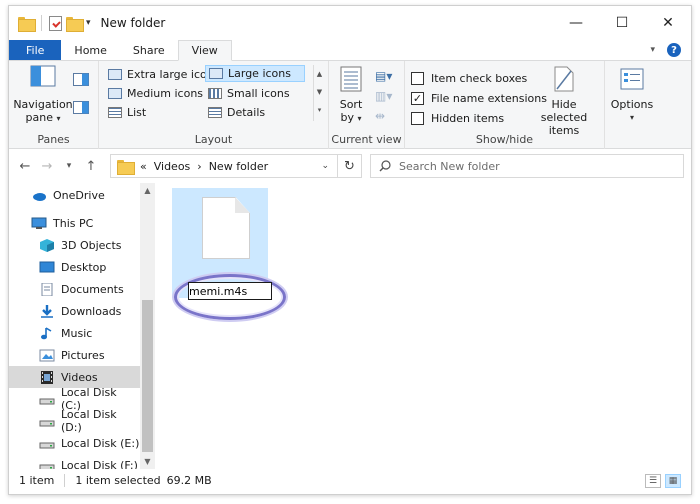 This screenshot has width=700, height=504. What do you see at coordinates (417, 98) in the screenshot?
I see `file-name-extensions-checkbox: ✓` at bounding box center [417, 98].